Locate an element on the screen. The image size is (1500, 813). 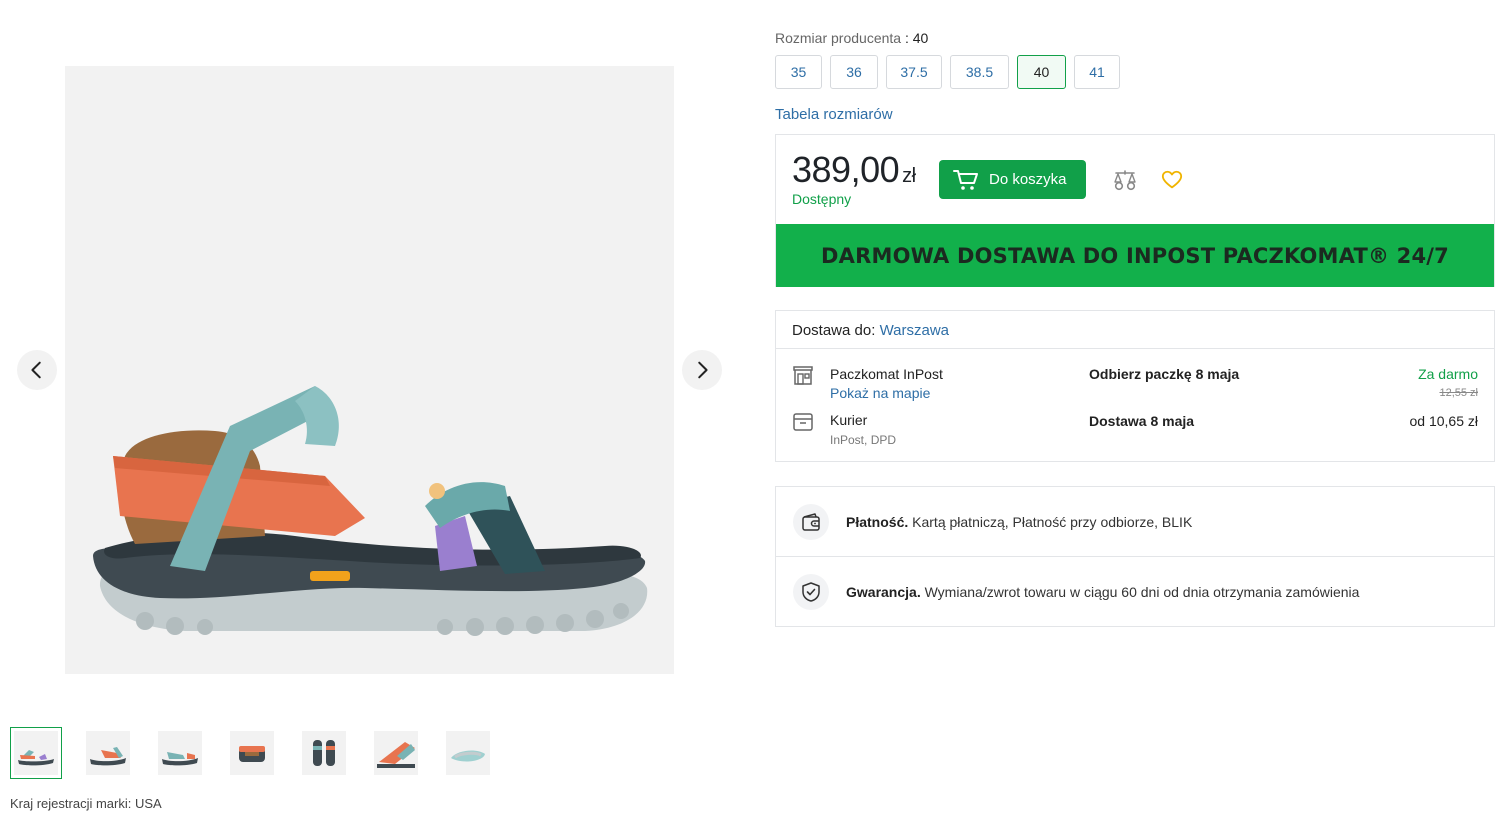
selected-size-value: 40 is located at coordinates (920, 38).